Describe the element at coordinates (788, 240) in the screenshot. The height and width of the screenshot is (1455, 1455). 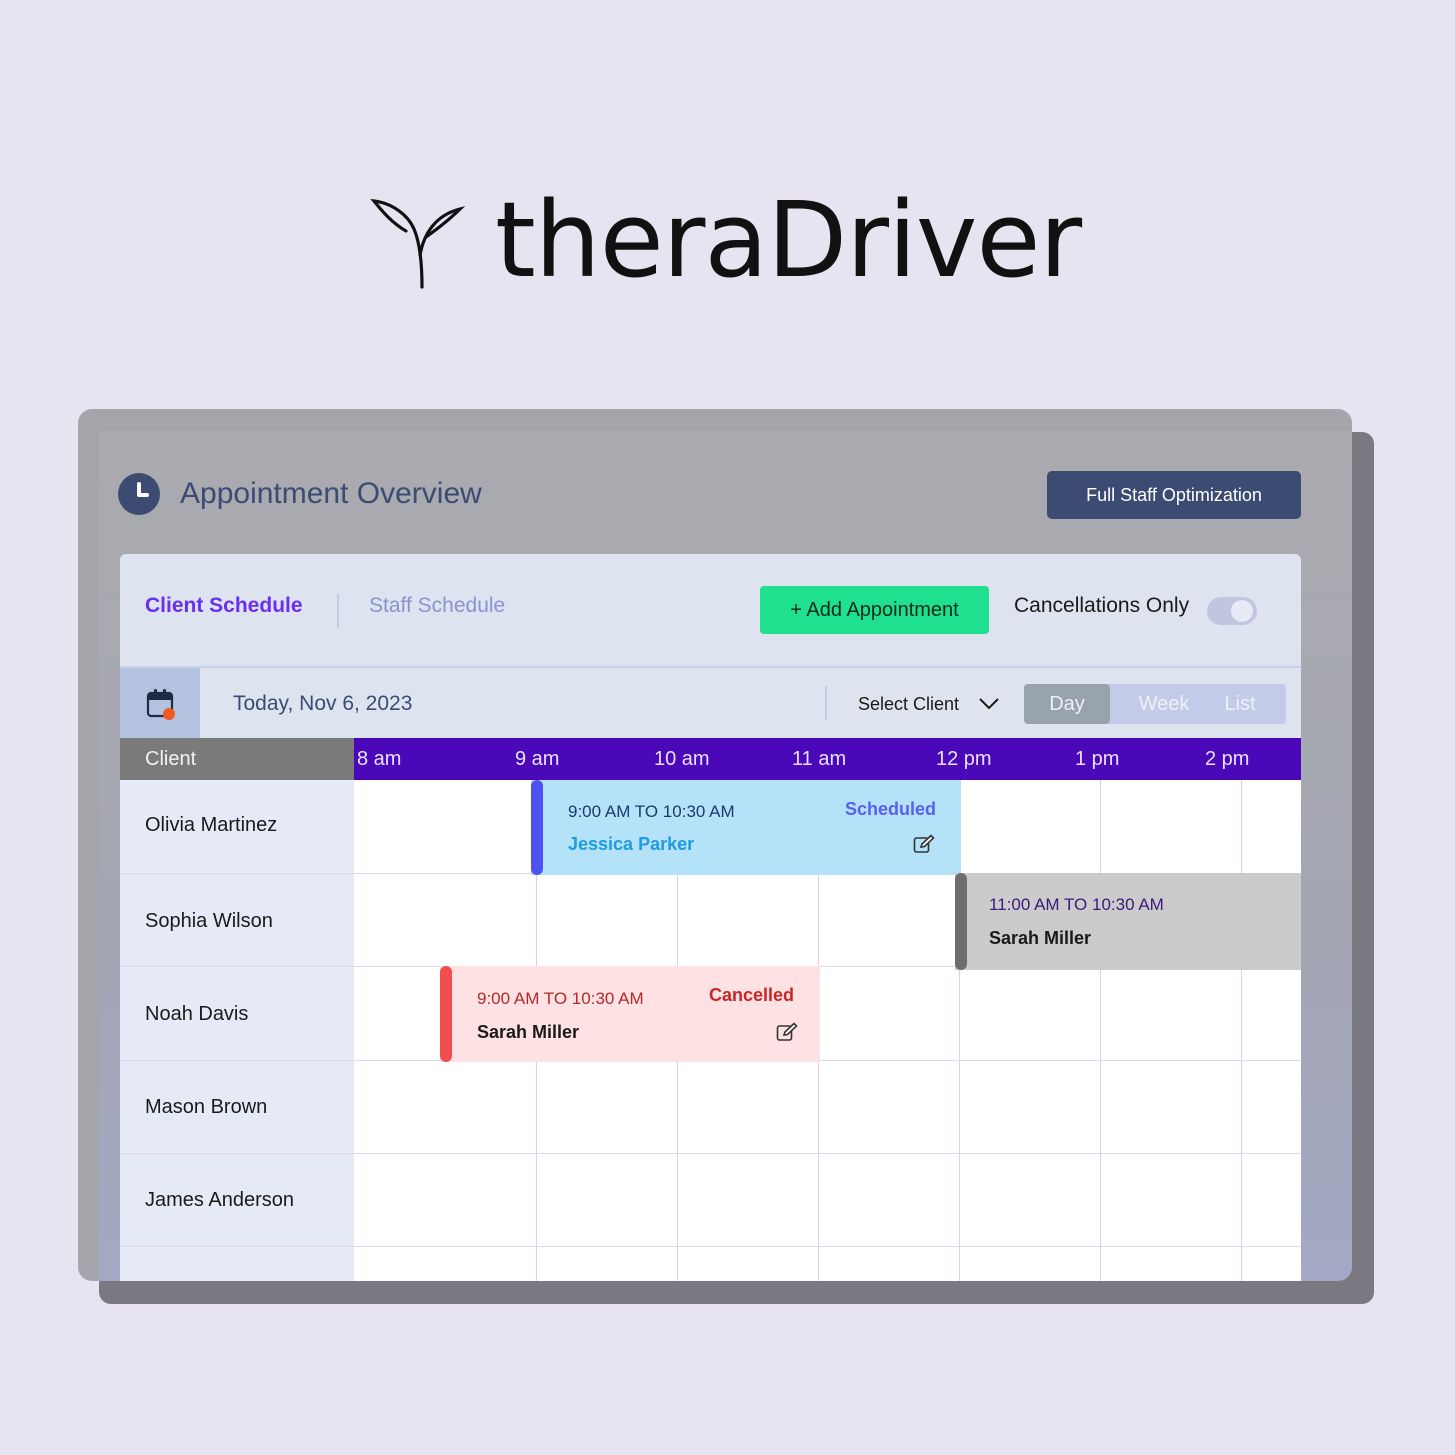
I see `brand-name: theraDriver` at that location.